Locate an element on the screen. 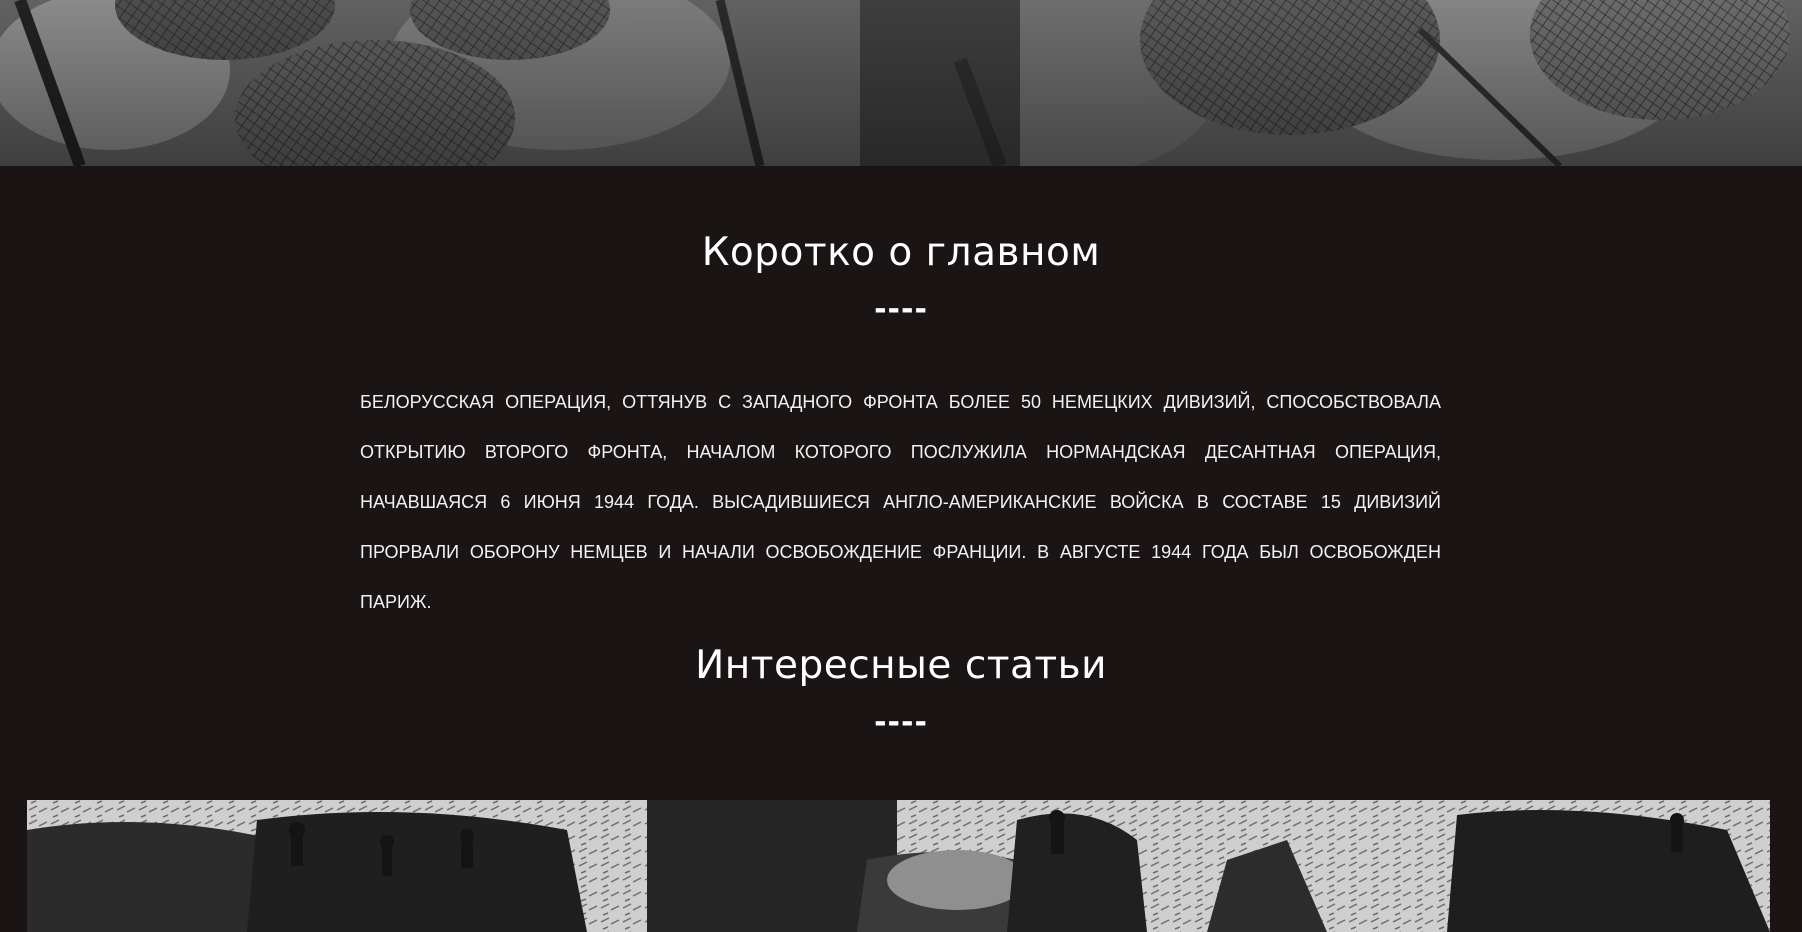 The image size is (1802, 932). articles-section-title: Интересные статьи is located at coordinates (901, 665).